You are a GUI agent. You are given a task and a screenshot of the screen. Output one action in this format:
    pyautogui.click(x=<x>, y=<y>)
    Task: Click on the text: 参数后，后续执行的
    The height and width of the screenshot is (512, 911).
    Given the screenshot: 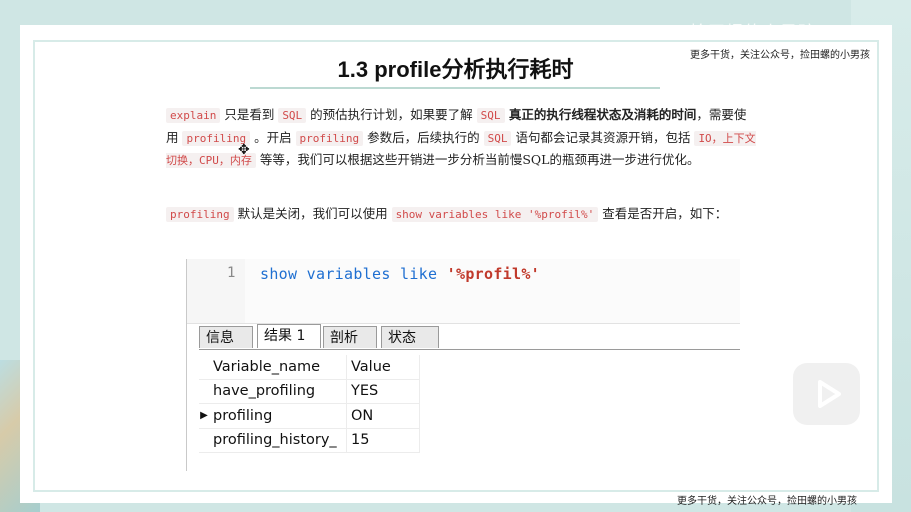 What is the action you would take?
    pyautogui.click(x=423, y=137)
    